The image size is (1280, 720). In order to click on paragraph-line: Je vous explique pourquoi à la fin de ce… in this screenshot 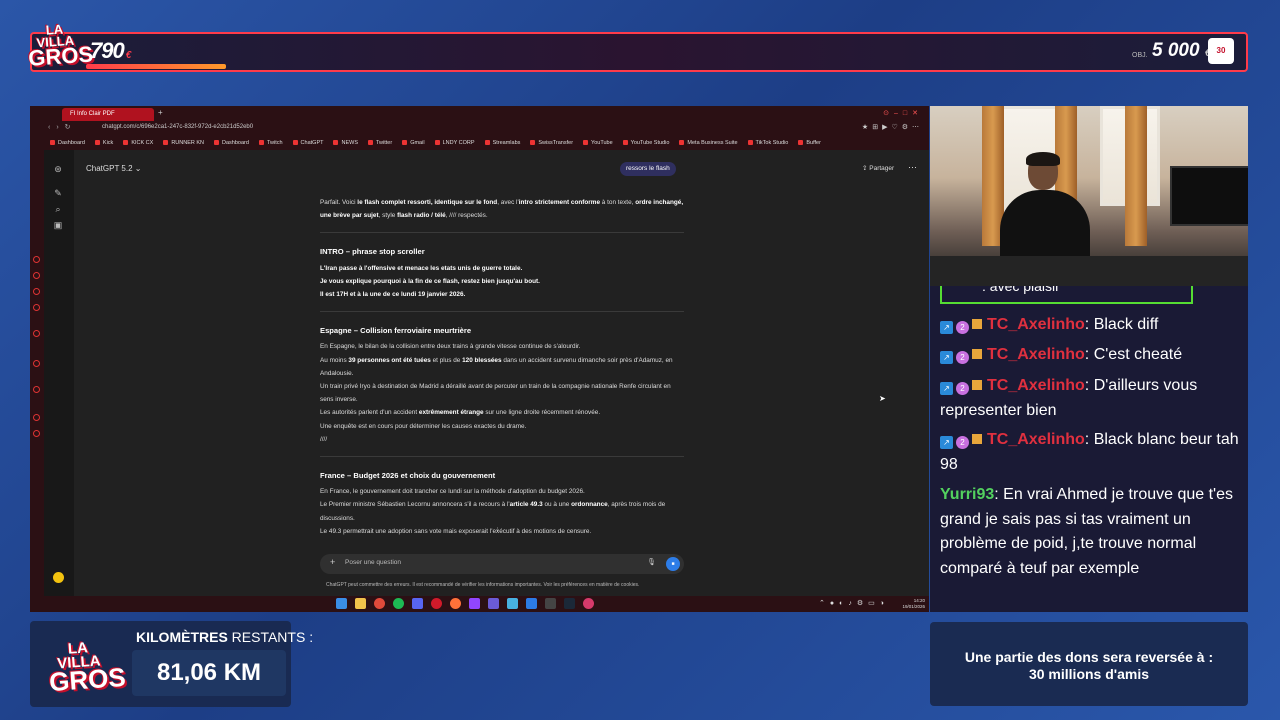, I will do `click(430, 281)`.